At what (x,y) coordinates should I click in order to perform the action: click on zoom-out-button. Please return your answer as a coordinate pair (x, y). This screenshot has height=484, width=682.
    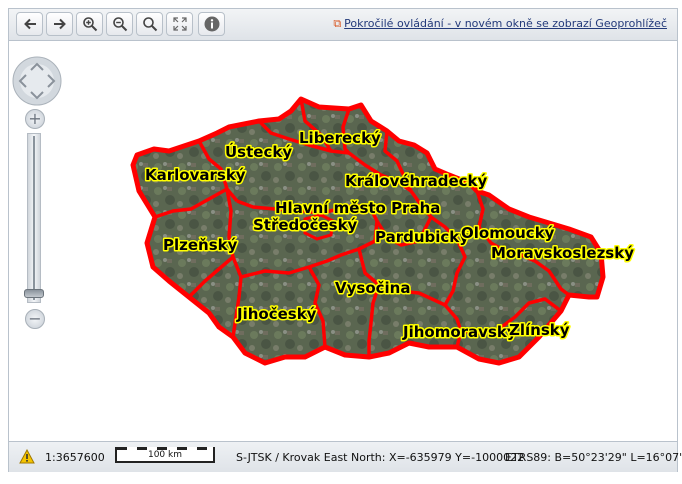
    Looking at the image, I should click on (119, 24).